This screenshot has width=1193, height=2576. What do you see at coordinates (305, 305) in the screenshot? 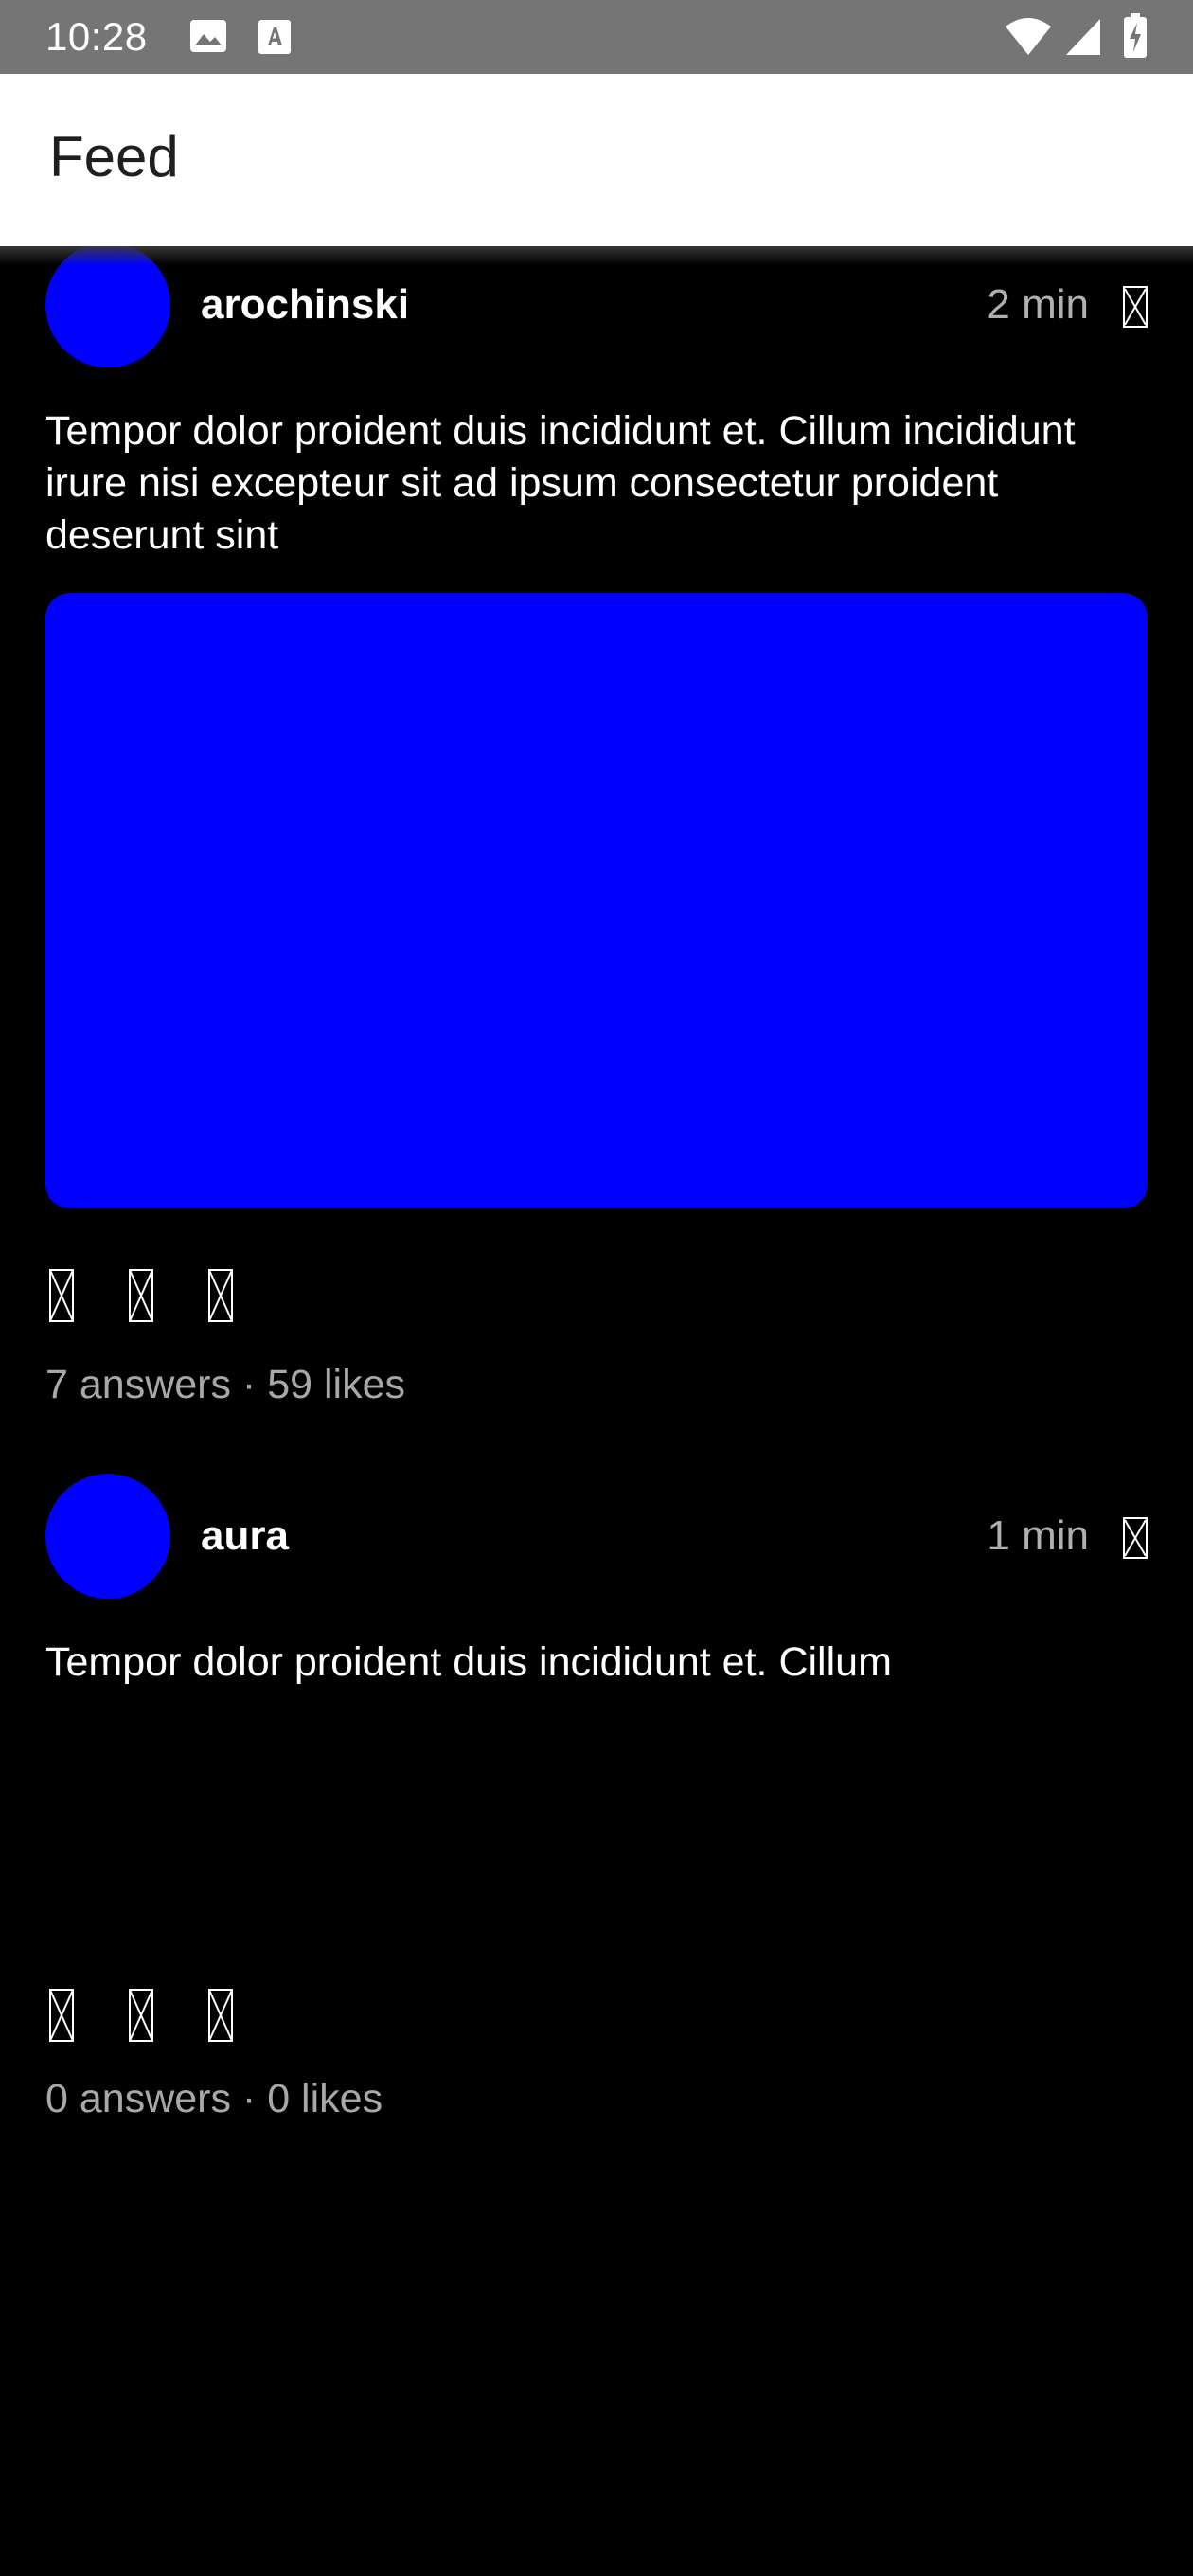
I see `post-username: arochinski` at bounding box center [305, 305].